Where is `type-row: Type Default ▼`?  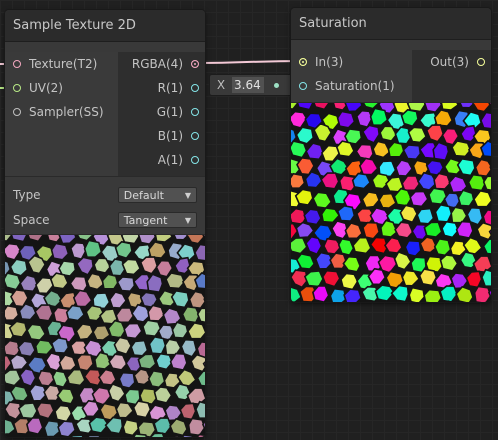 type-row: Type Default ▼ is located at coordinates (105, 195).